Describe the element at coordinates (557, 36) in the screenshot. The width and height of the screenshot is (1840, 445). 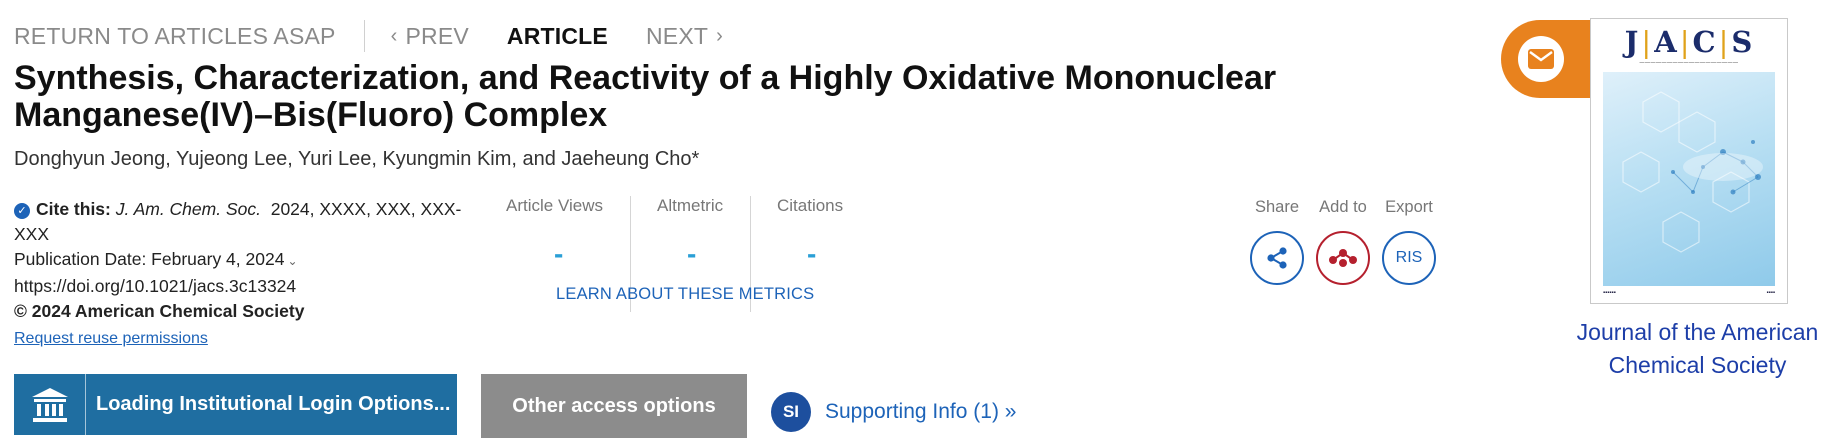
I see `article-tab: ARTICLE` at that location.